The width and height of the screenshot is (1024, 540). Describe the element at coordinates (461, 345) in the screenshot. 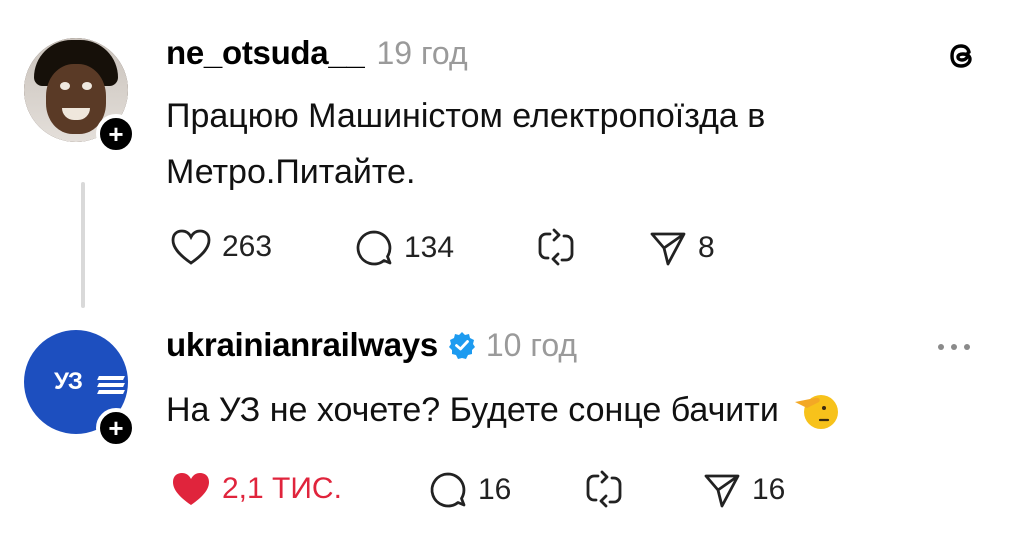

I see `verified-badge-icon` at that location.